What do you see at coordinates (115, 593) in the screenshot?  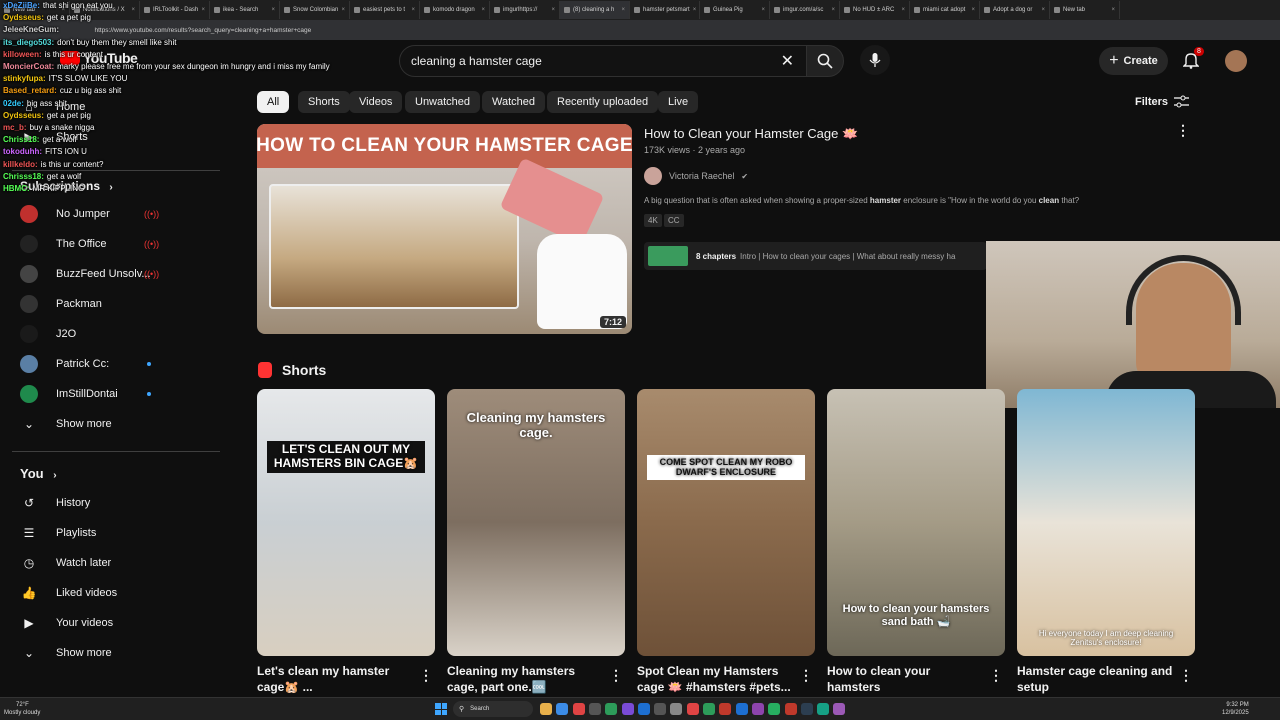 I see `sidebar-item-liked-videos: 👍 Liked videos` at bounding box center [115, 593].